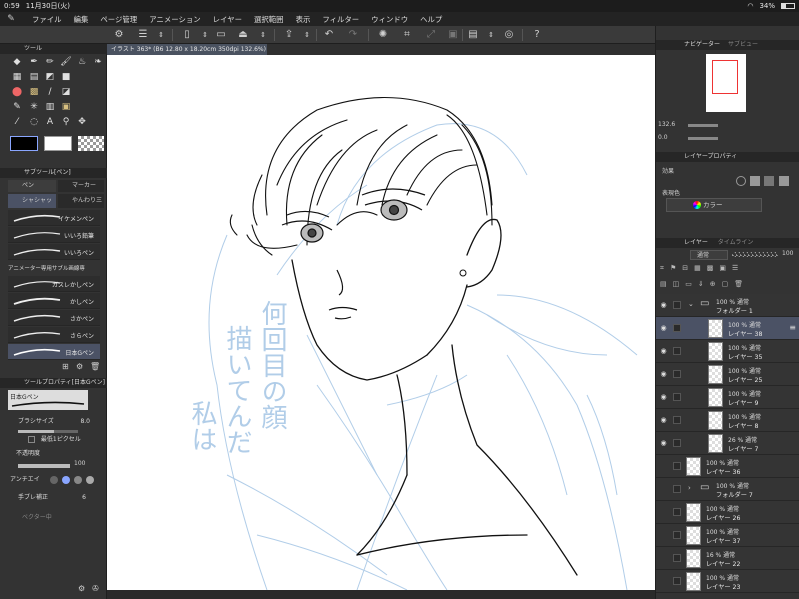 The image size is (799, 599). What do you see at coordinates (53, 49) in the screenshot?
I see `tool-panel-header: ツール` at bounding box center [53, 49].